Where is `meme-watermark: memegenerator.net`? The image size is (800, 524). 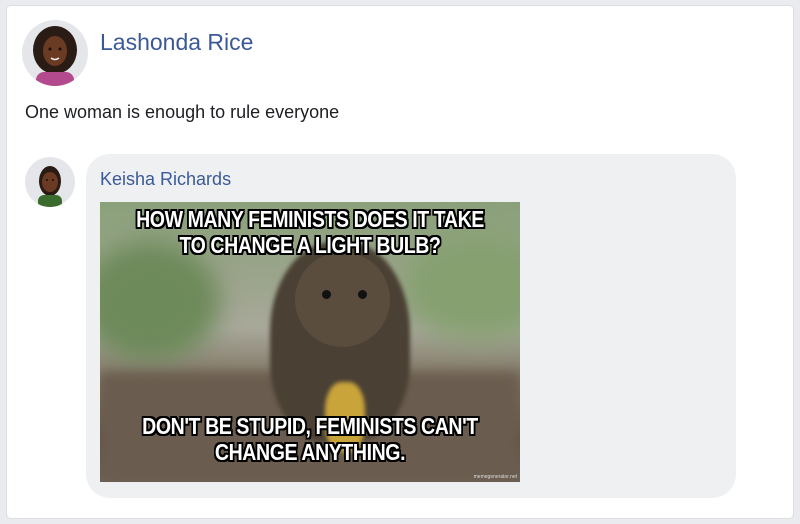
meme-watermark: memegenerator.net is located at coordinates (495, 477).